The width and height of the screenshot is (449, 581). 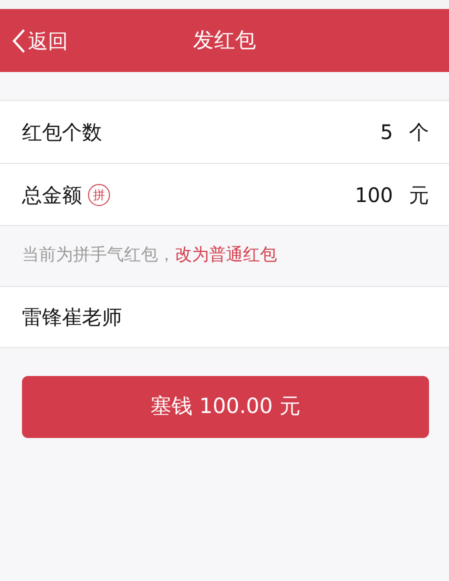 What do you see at coordinates (52, 195) in the screenshot?
I see `field-label: 总金额` at bounding box center [52, 195].